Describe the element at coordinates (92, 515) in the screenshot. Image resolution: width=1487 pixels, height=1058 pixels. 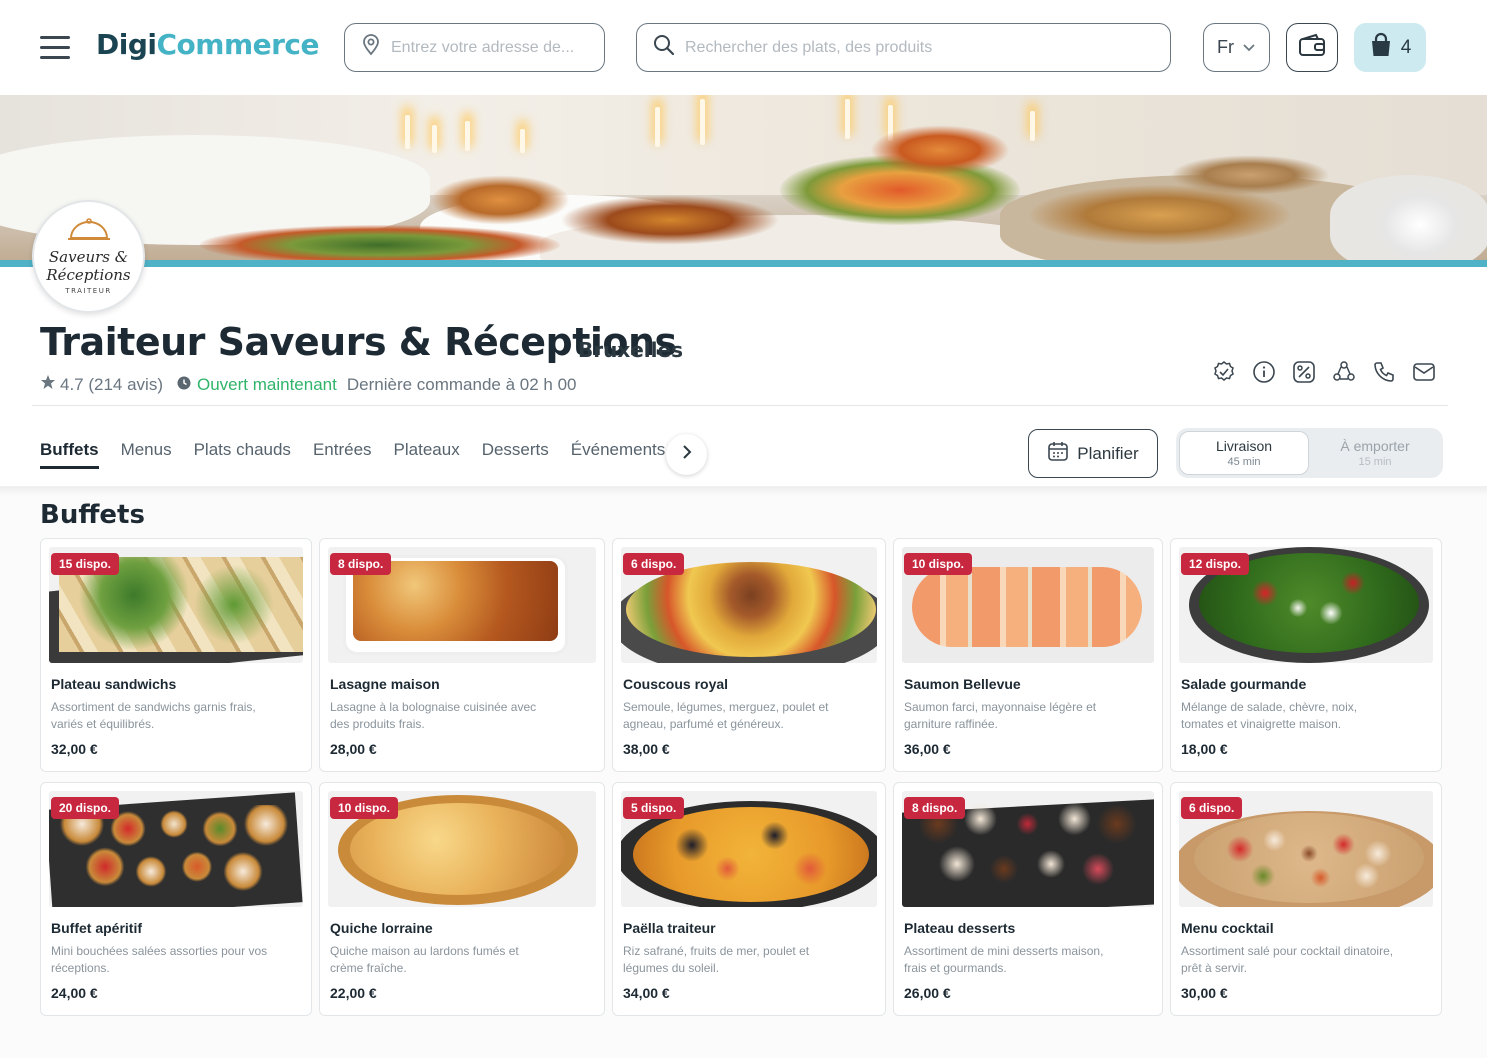
I see `section-title: Buffets` at that location.